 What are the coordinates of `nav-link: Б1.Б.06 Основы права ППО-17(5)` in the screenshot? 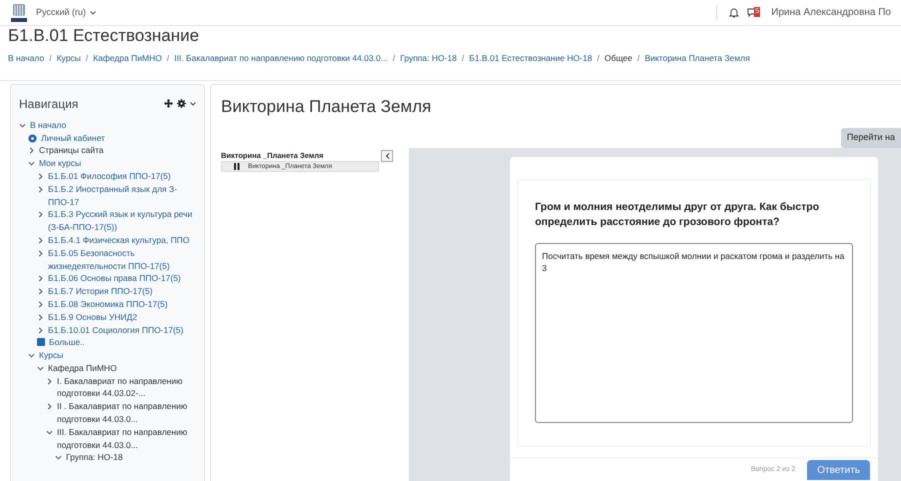 It's located at (114, 279).